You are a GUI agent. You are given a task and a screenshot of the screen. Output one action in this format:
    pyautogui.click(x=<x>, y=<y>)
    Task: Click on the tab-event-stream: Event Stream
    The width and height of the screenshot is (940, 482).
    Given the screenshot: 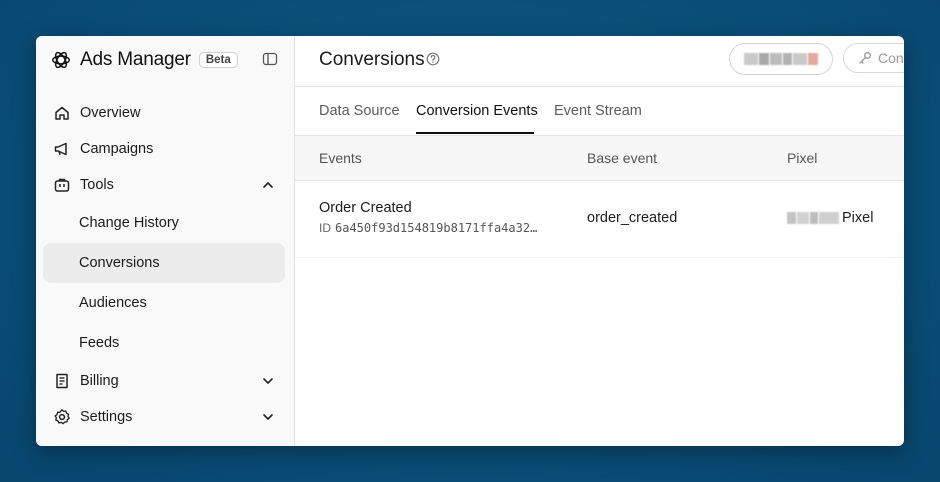 What is the action you would take?
    pyautogui.click(x=598, y=111)
    